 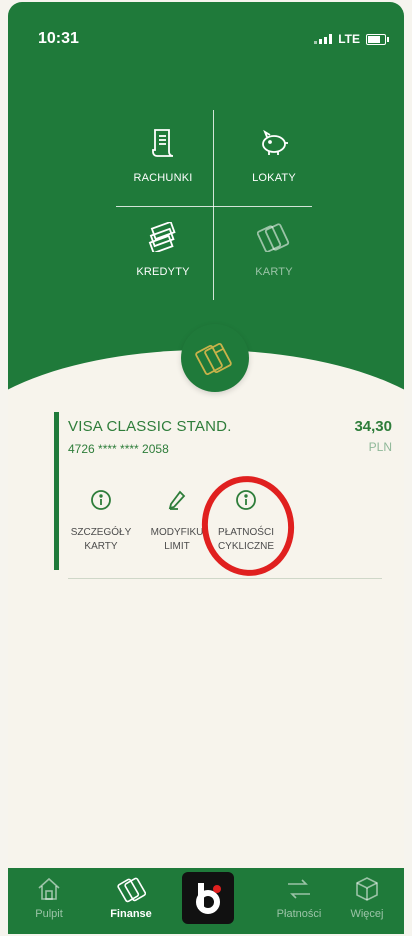 I want to click on card-accent-bar, so click(x=56, y=491).